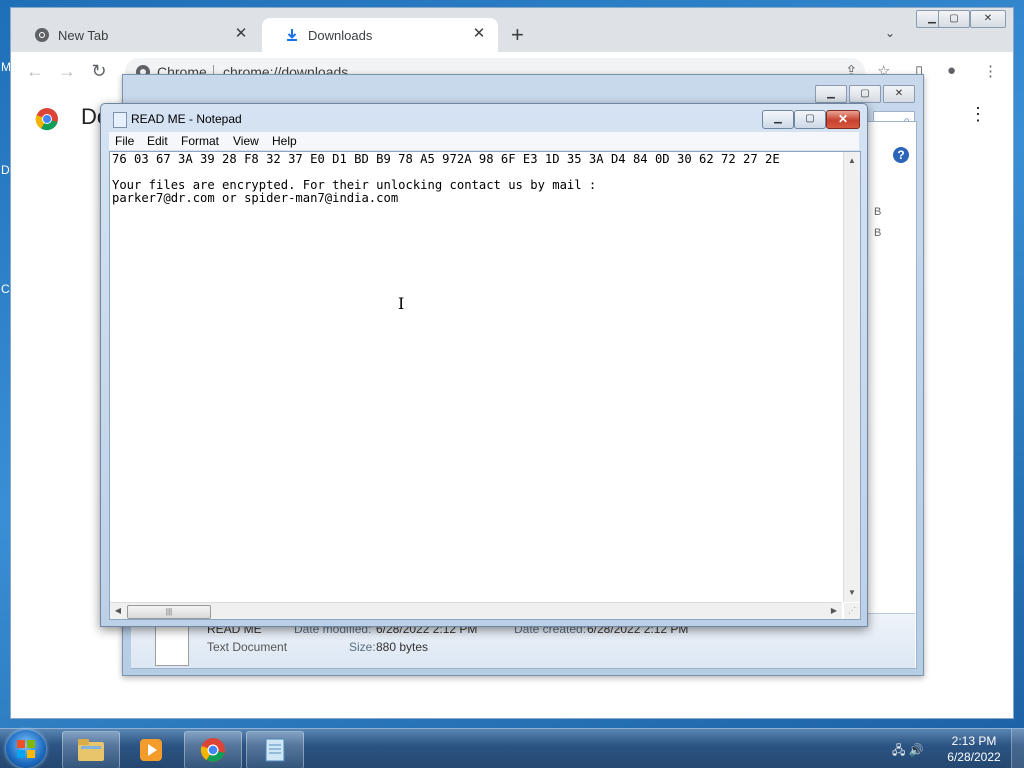 This screenshot has height=768, width=1024. Describe the element at coordinates (990, 71) in the screenshot. I see `menu-icon: ⋮` at that location.